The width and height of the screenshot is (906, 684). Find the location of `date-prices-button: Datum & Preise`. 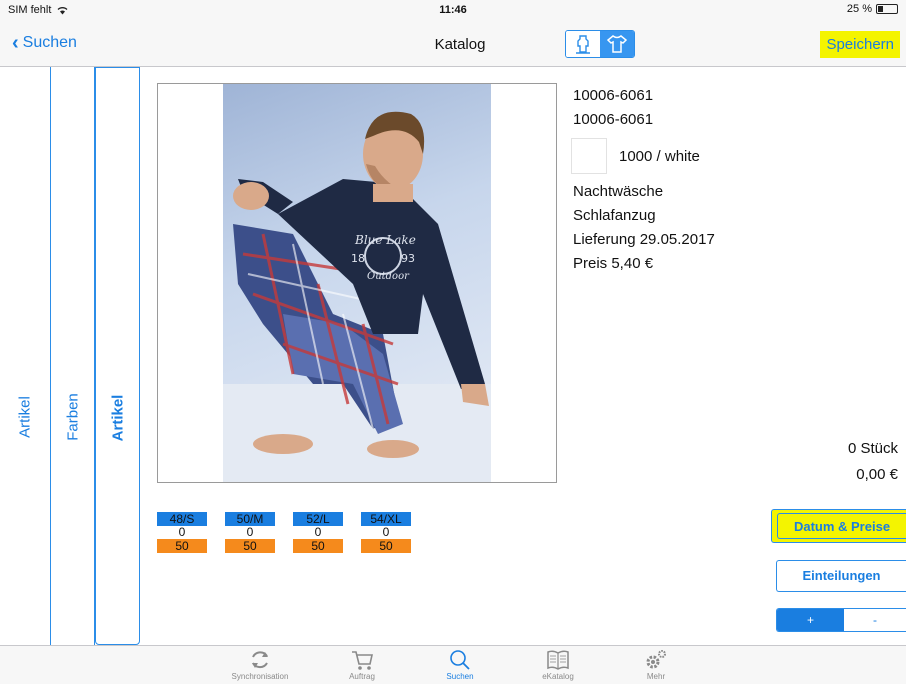

date-prices-button: Datum & Preise is located at coordinates (838, 526).